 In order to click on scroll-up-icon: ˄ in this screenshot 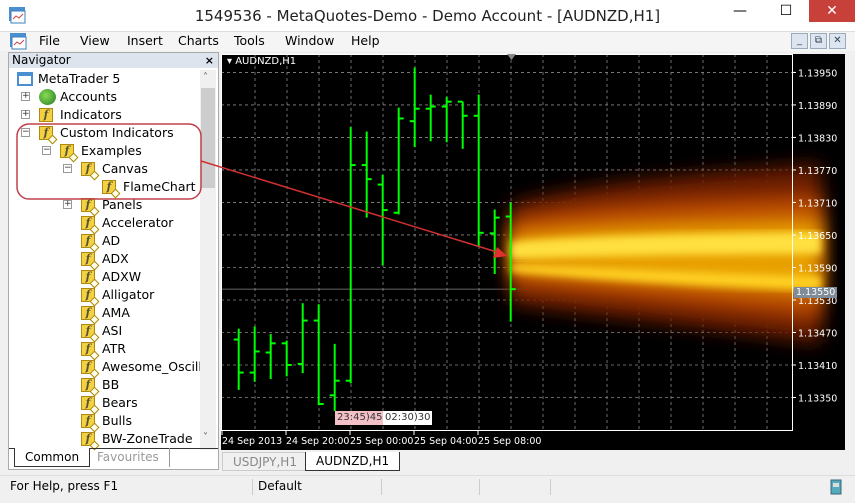, I will do `click(205, 77)`.